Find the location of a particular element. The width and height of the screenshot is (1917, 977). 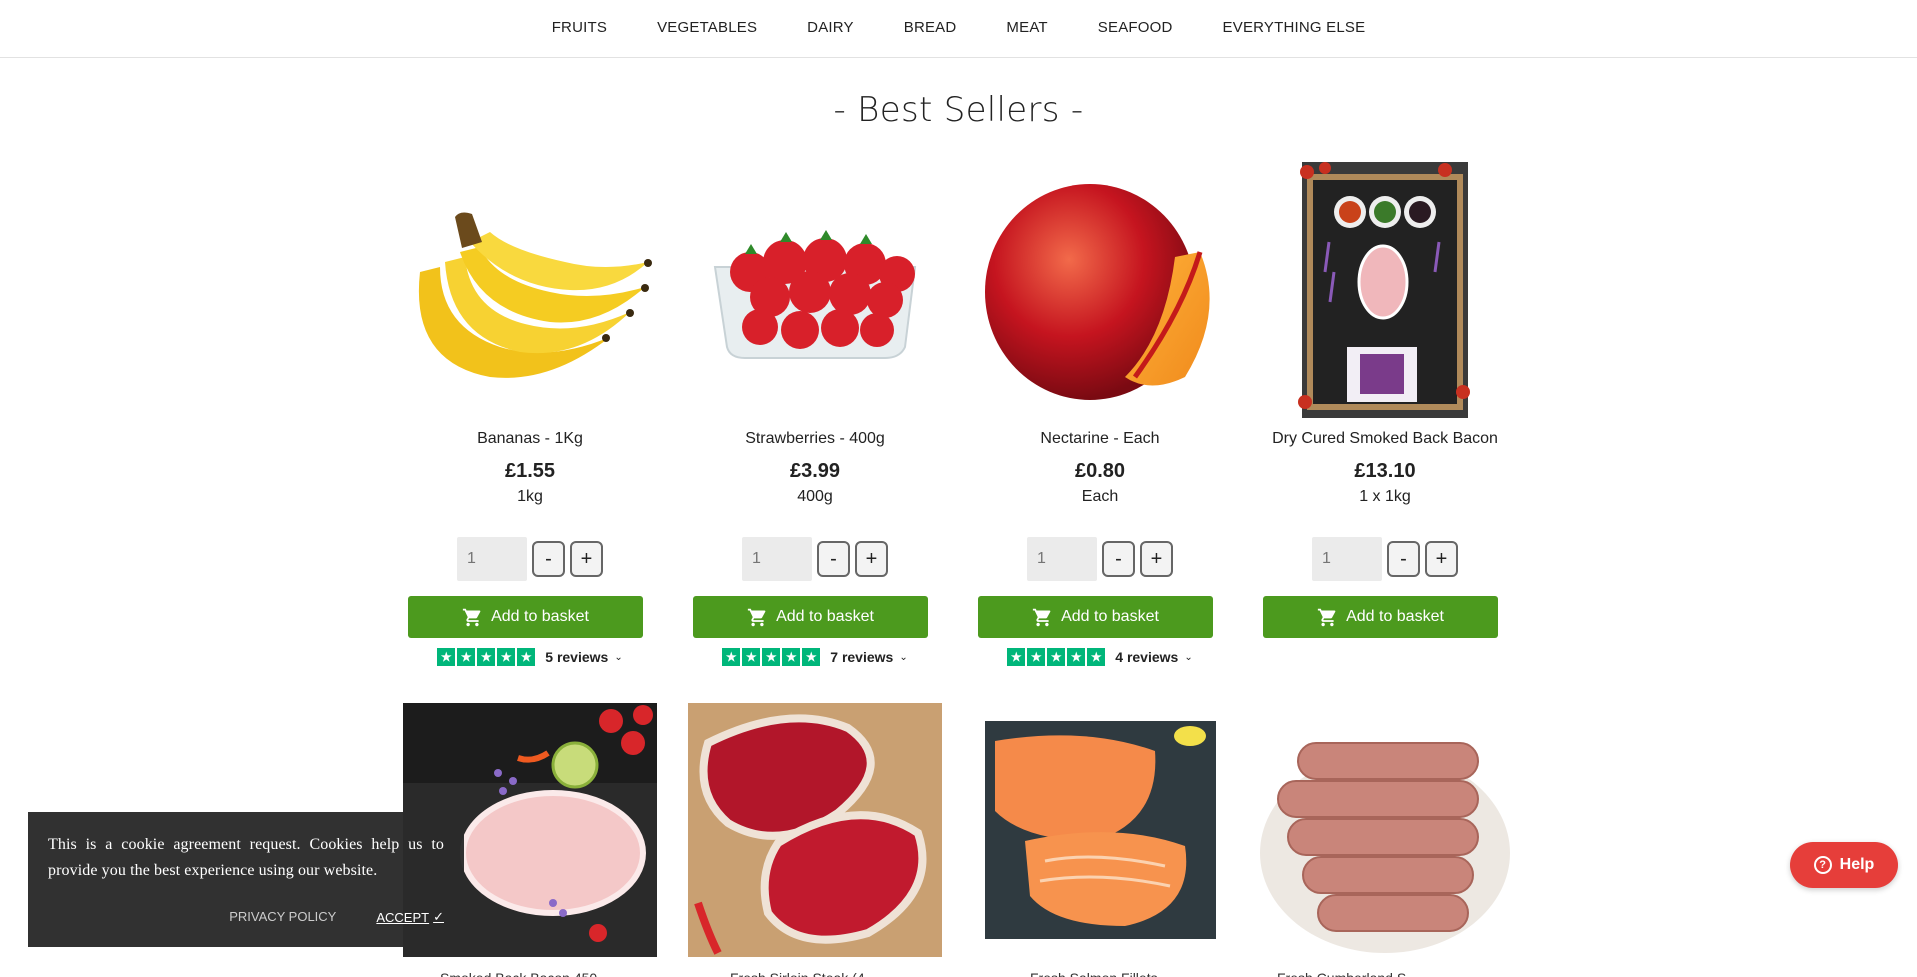

product-image-cumberland-sausages is located at coordinates (1385, 830).